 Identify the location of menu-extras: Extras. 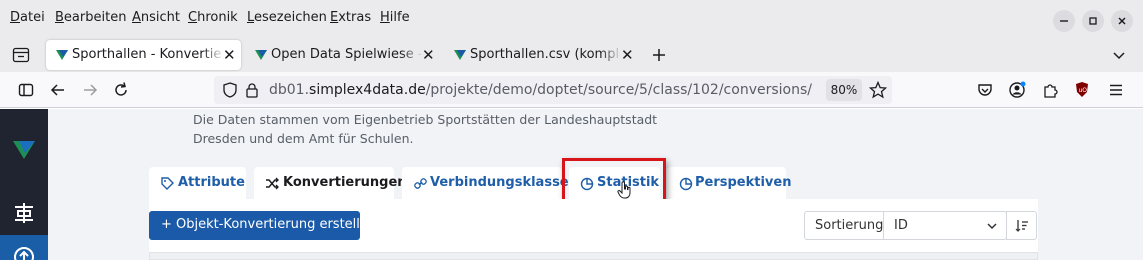
(350, 17).